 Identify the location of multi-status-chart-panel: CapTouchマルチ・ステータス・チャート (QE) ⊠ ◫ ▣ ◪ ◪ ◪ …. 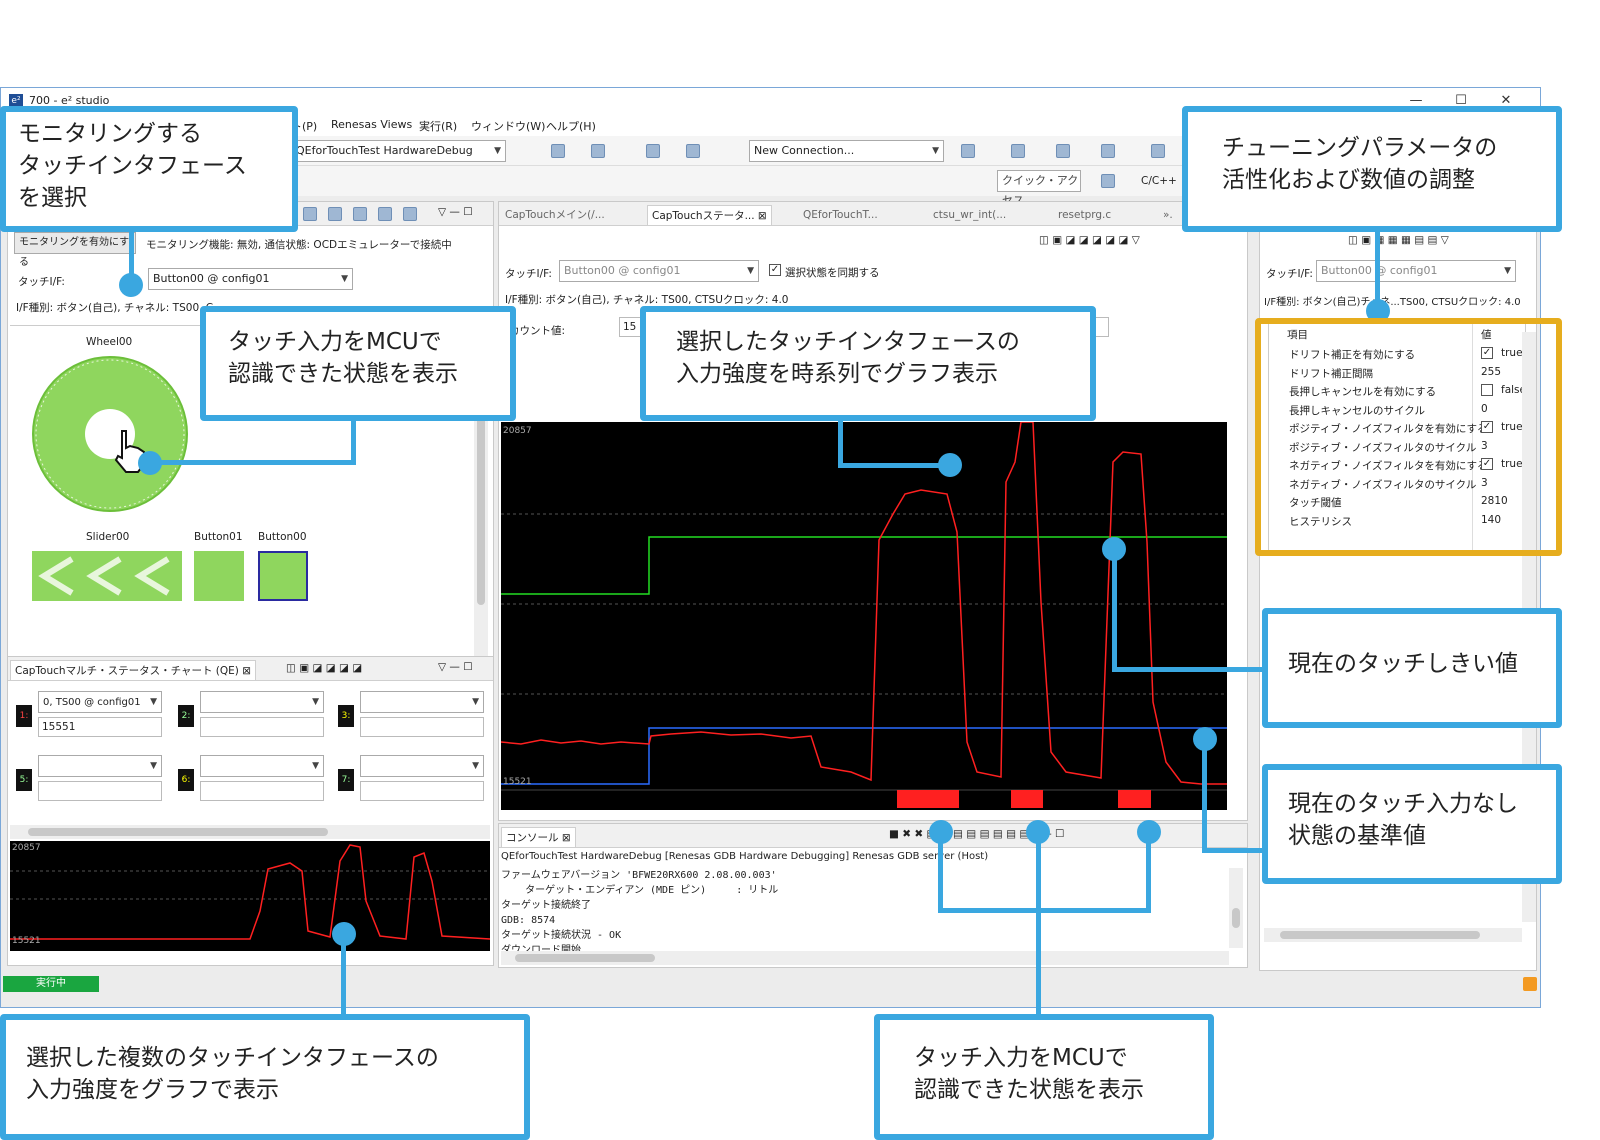
(250, 811).